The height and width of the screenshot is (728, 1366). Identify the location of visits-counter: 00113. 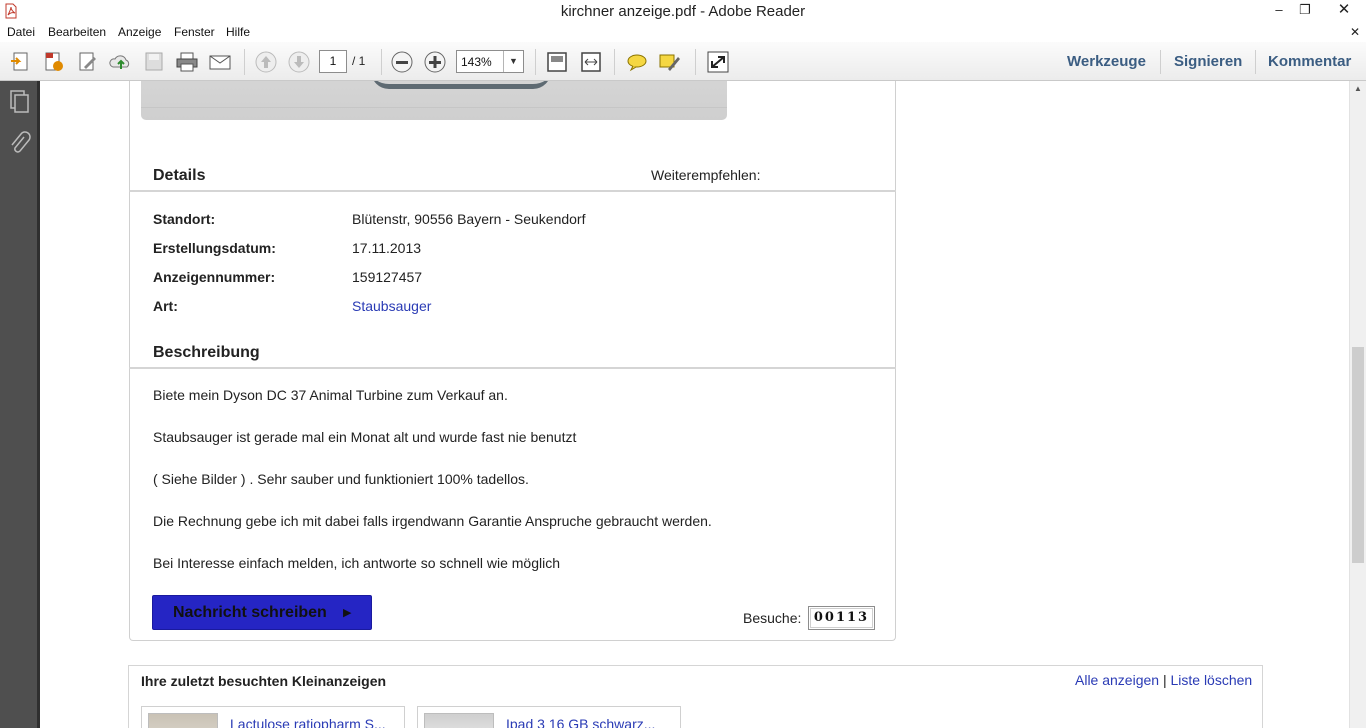
(841, 618).